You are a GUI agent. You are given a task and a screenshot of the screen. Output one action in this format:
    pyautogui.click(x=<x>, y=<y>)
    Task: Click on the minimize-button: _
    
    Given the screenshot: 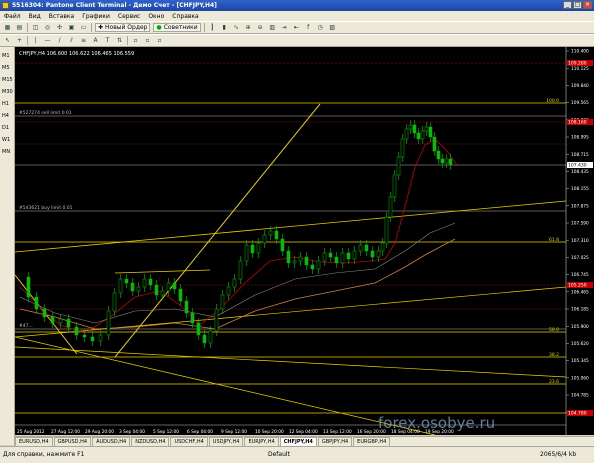 What is the action you would take?
    pyautogui.click(x=567, y=5)
    